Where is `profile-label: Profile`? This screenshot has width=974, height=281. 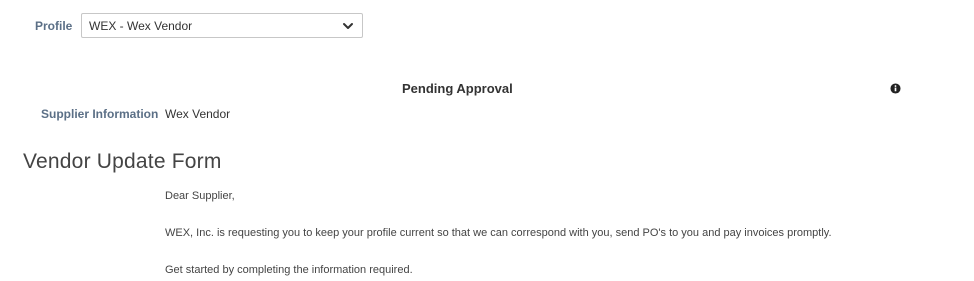
profile-label: Profile is located at coordinates (54, 26).